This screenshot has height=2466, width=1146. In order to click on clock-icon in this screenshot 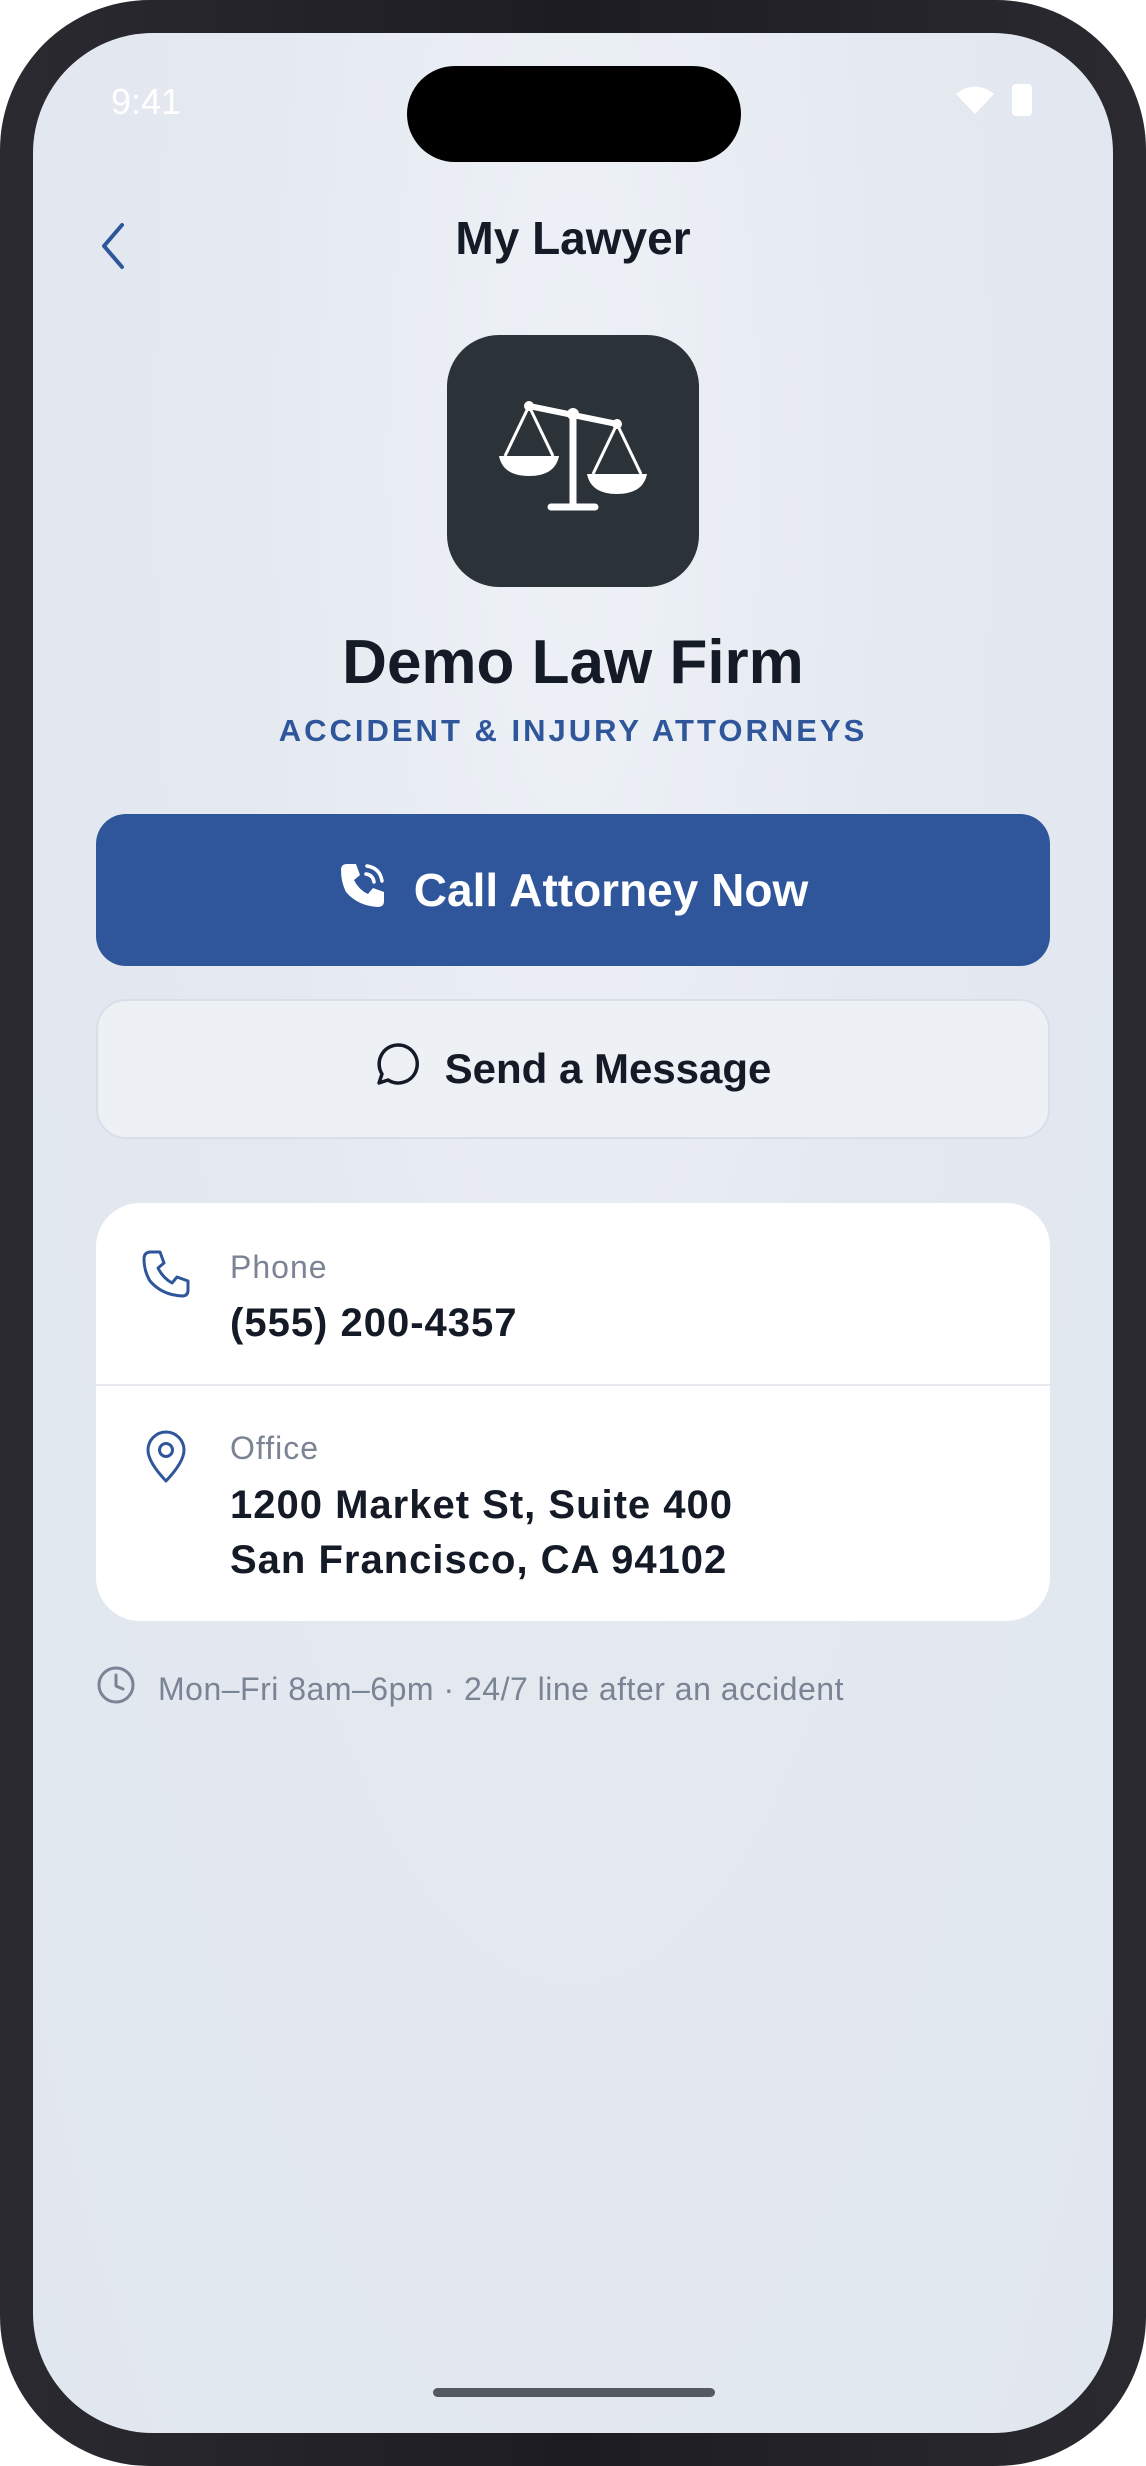, I will do `click(116, 1689)`.